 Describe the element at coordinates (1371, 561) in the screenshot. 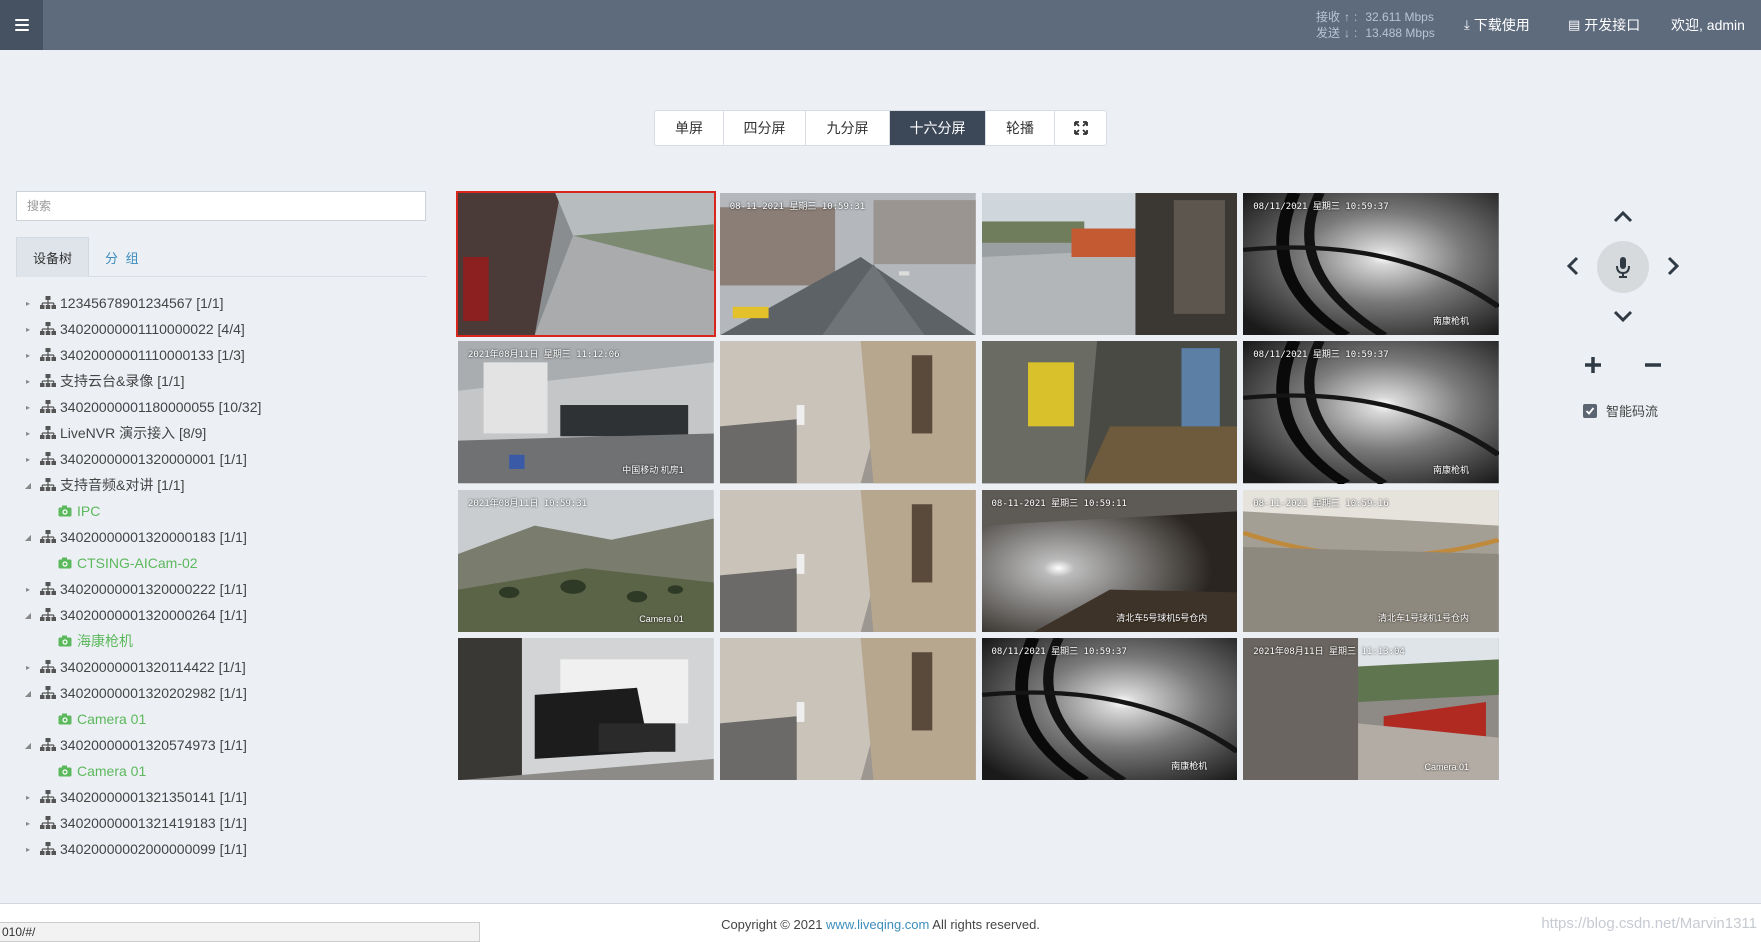

I see `video-cell: 08-11-2021 星期三 10:59:16 清北车1号球机1号仓内` at that location.